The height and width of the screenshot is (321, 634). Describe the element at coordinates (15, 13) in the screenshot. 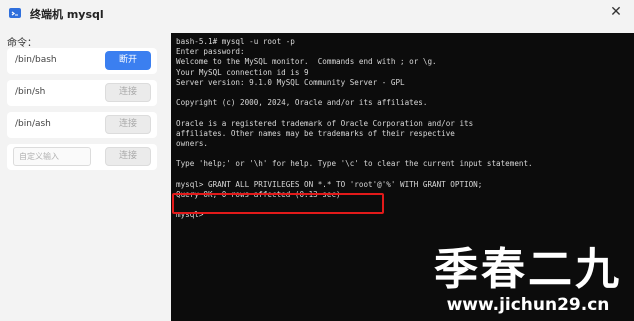

I see `app-icon` at that location.